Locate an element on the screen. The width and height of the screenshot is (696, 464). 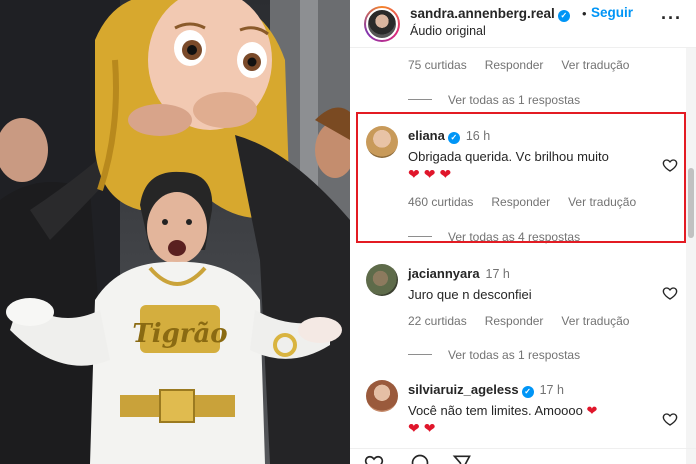
follow-button: Seguir is located at coordinates (612, 12).